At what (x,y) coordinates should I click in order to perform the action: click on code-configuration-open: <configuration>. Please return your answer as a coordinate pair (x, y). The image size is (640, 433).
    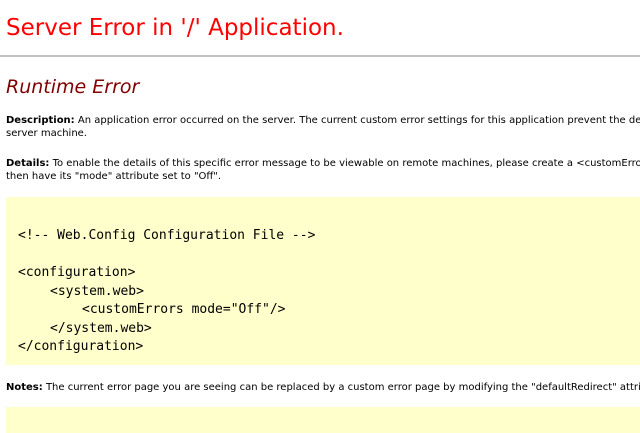
    Looking at the image, I should click on (77, 272).